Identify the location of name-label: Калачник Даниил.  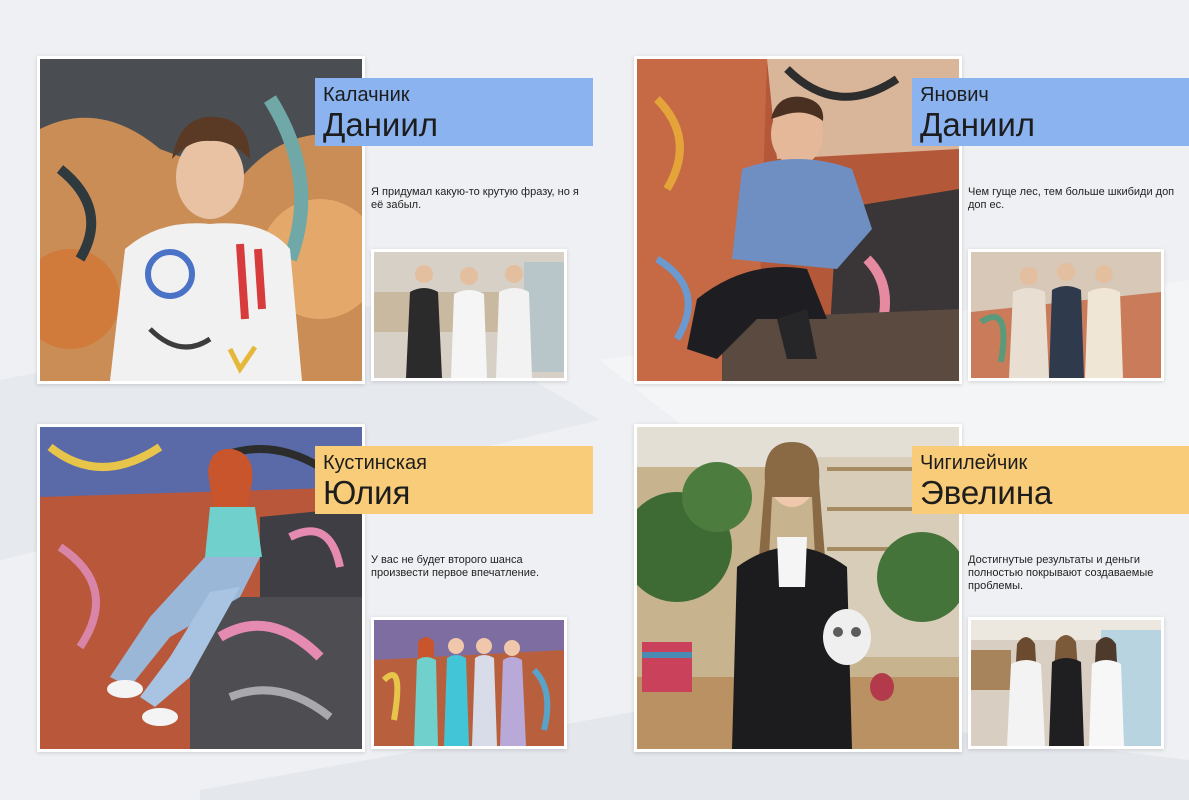
(454, 112).